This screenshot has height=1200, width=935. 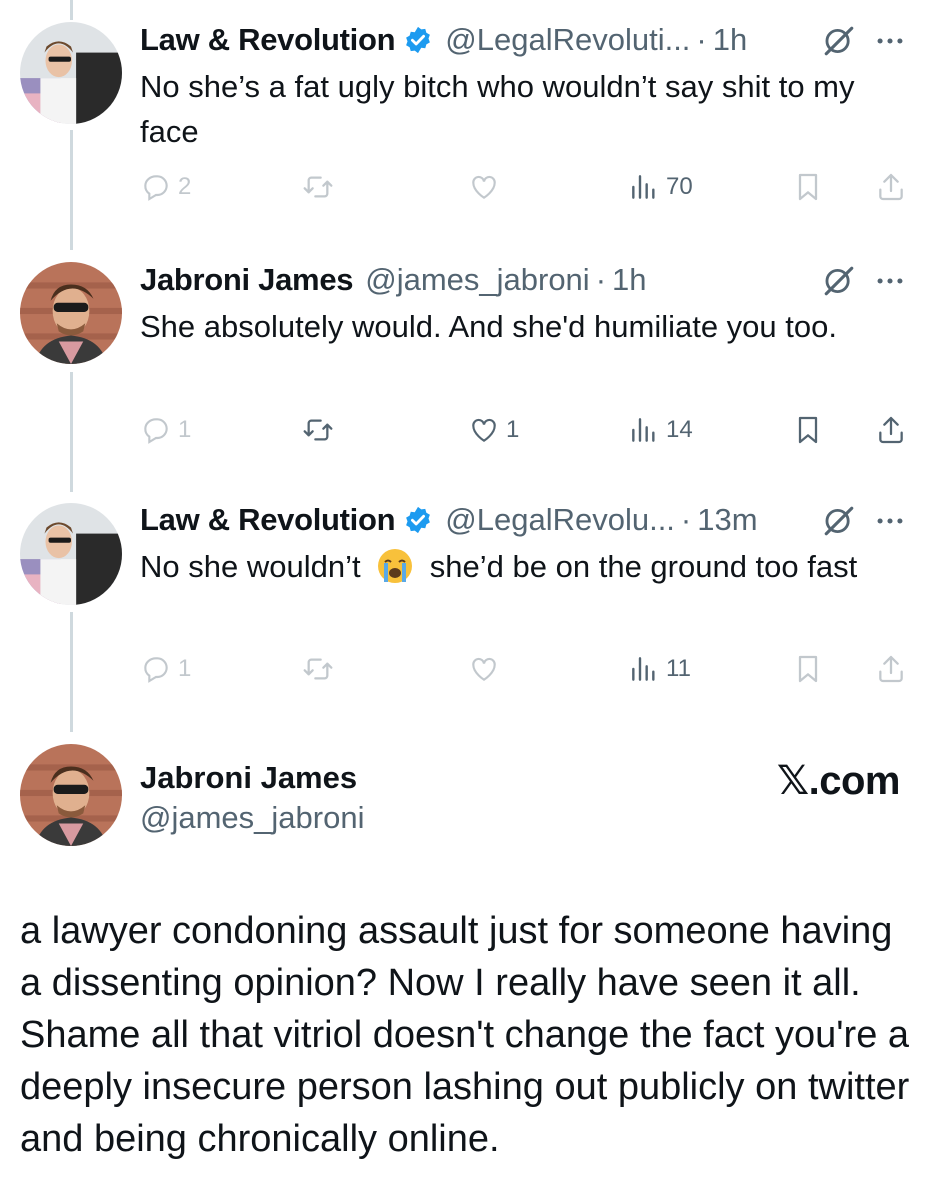 I want to click on reply-button: 2, so click(x=165, y=187).